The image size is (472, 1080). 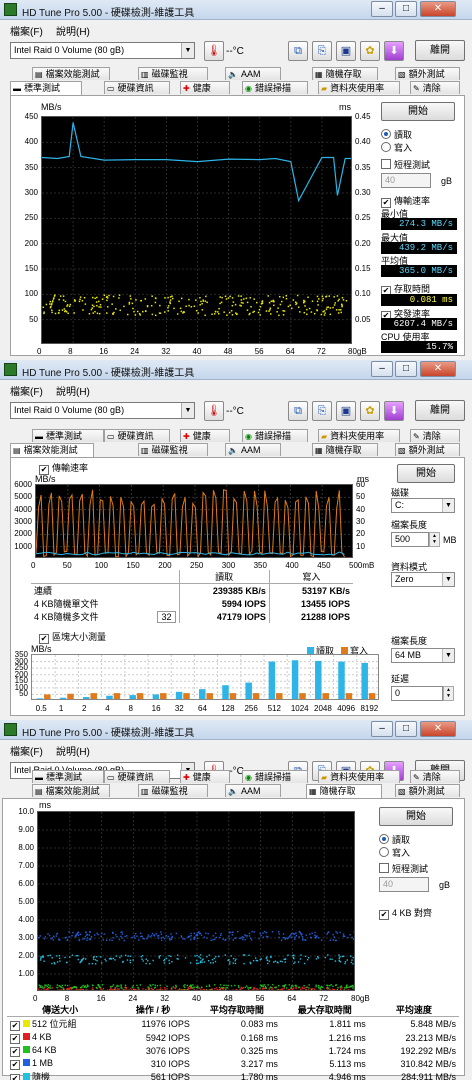 I want to click on block-size-checkbox: ✔ 區塊大小測量, so click(x=72, y=637).